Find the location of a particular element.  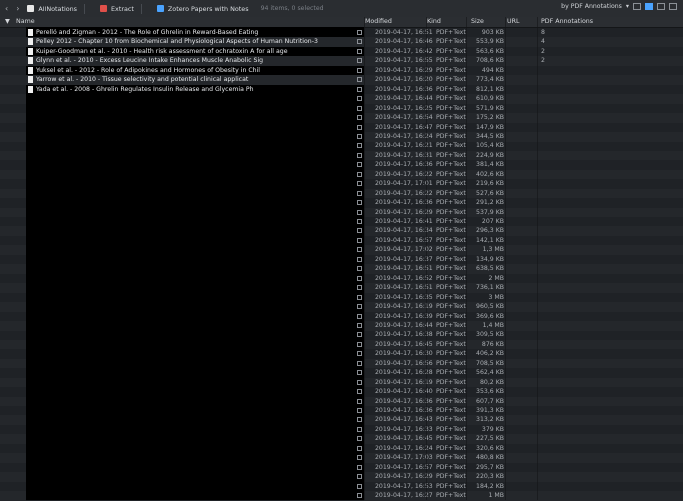

table-row: 2019-04-17, 16:25 PDF+Text 571,9 KB is located at coordinates (341, 109).